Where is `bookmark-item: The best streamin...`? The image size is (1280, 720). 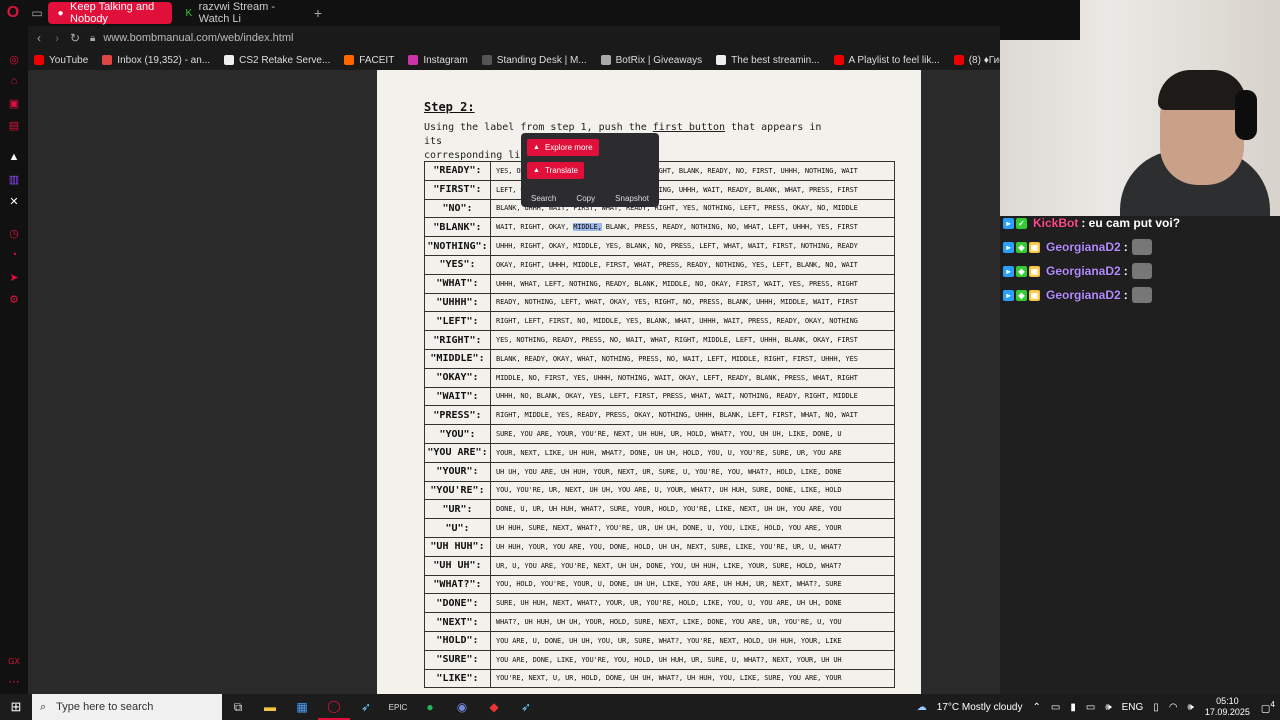
bookmark-item: The best streamin... is located at coordinates (768, 60).